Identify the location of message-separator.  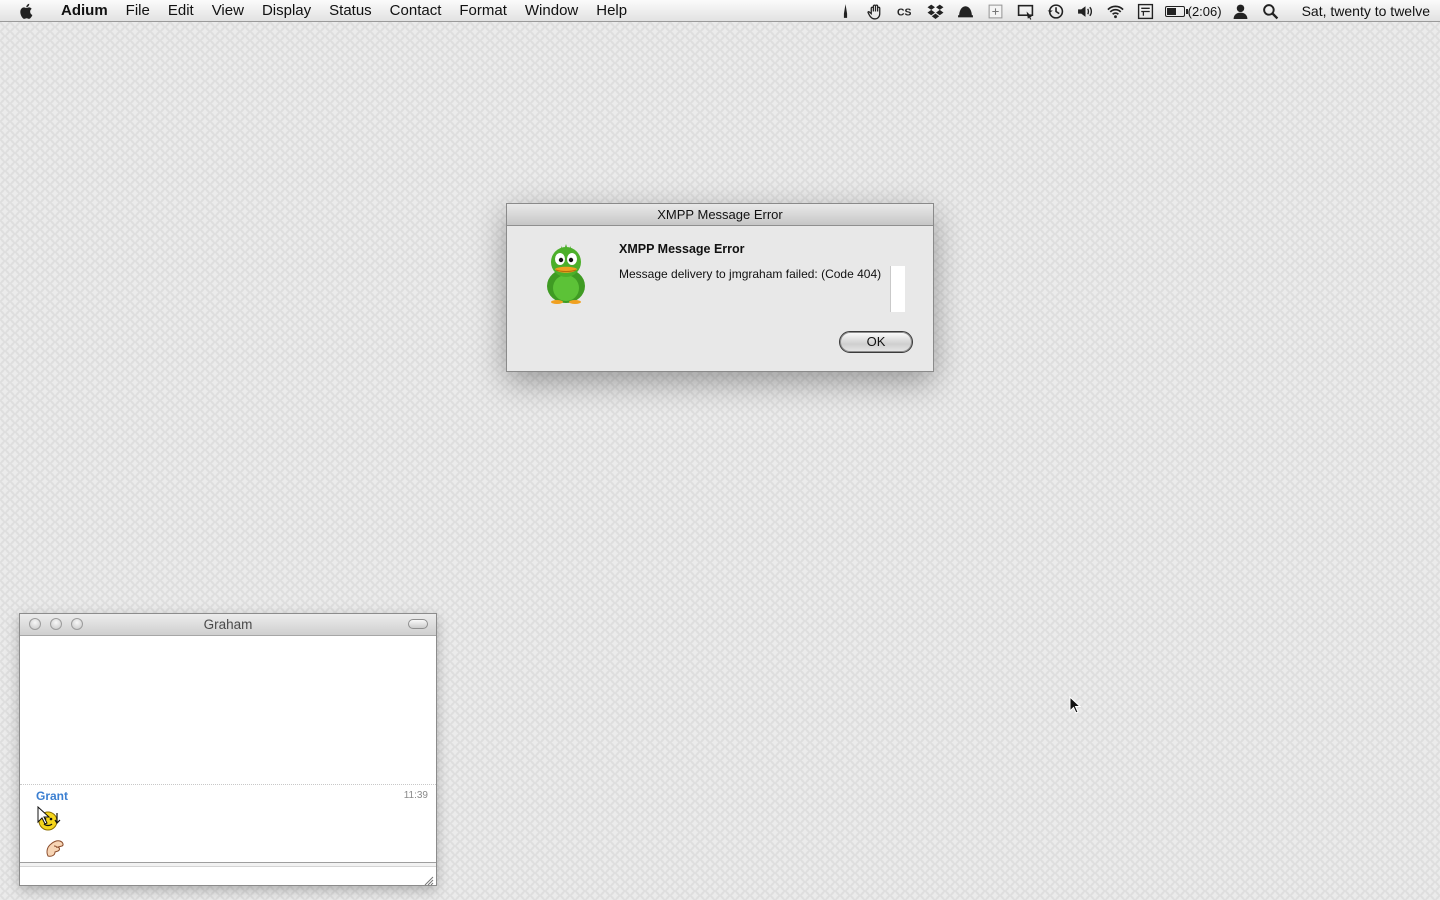
(228, 784).